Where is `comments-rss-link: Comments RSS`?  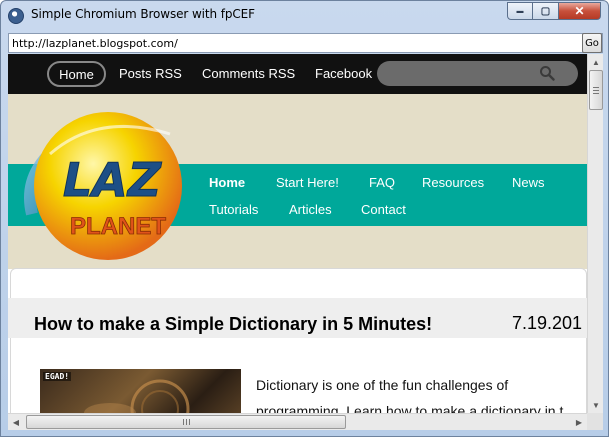 comments-rss-link: Comments RSS is located at coordinates (248, 73).